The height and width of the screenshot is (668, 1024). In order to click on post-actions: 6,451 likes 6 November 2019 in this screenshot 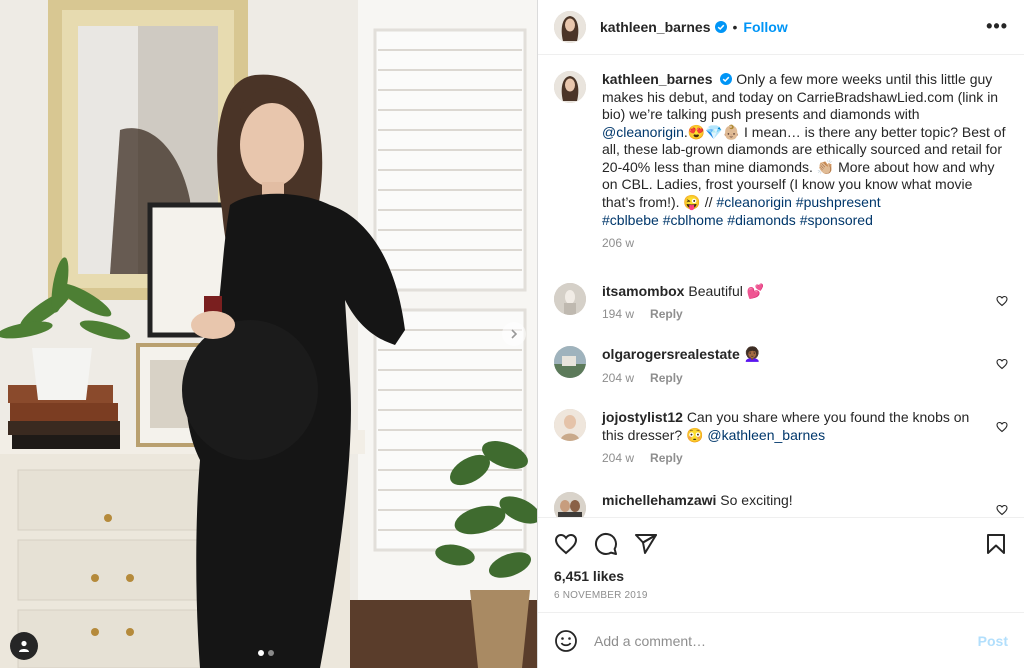, I will do `click(781, 564)`.